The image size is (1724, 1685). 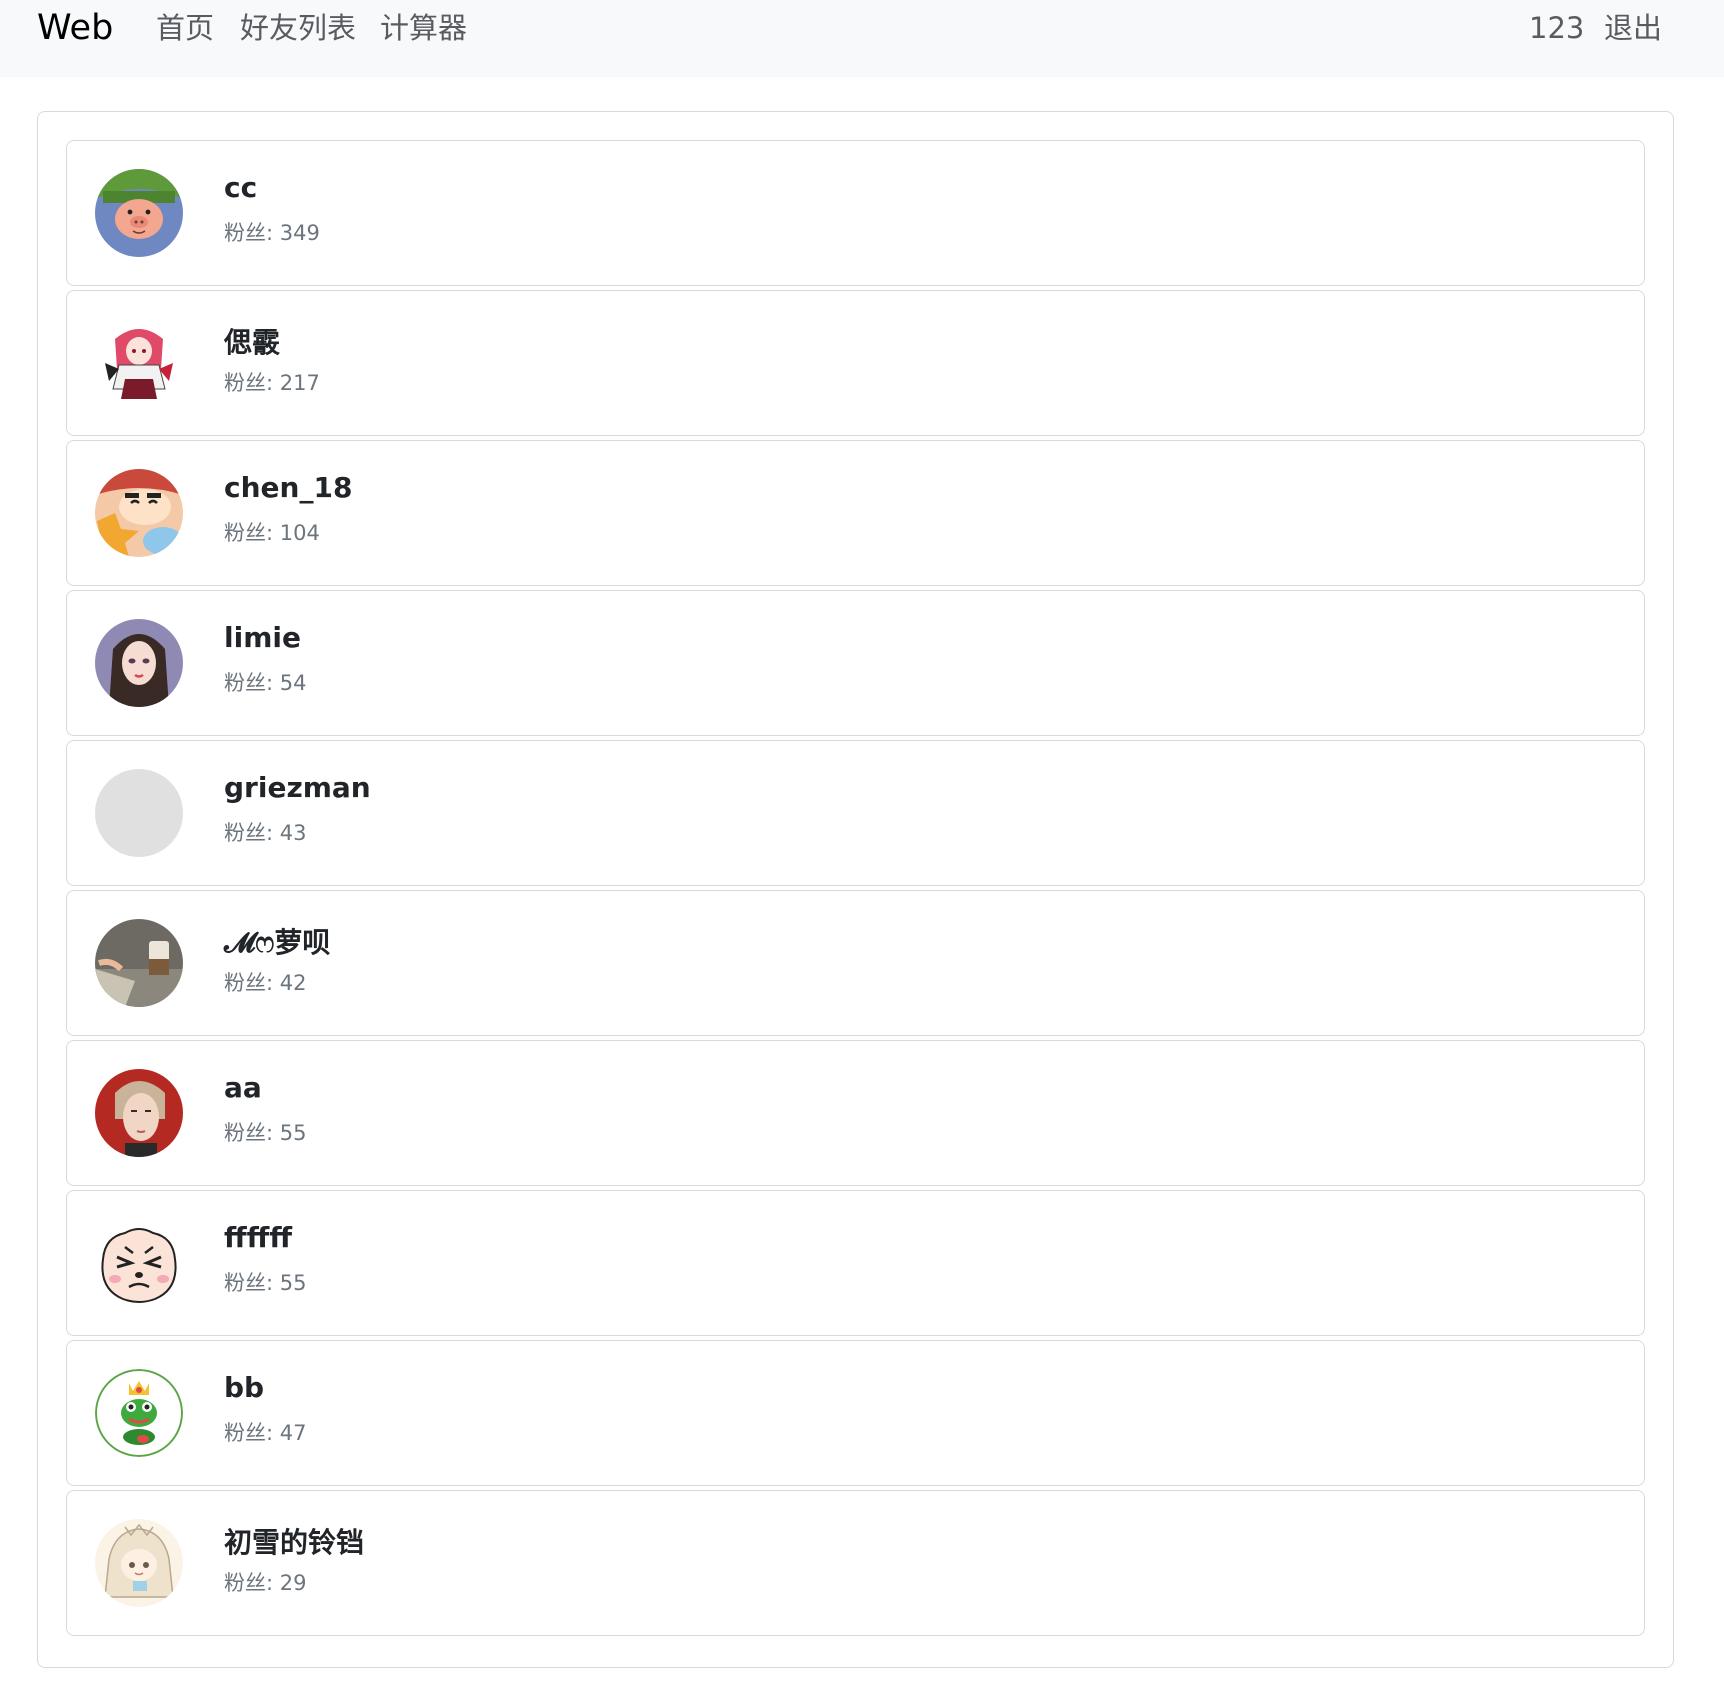 What do you see at coordinates (293, 983) in the screenshot?
I see `fans-count: 42` at bounding box center [293, 983].